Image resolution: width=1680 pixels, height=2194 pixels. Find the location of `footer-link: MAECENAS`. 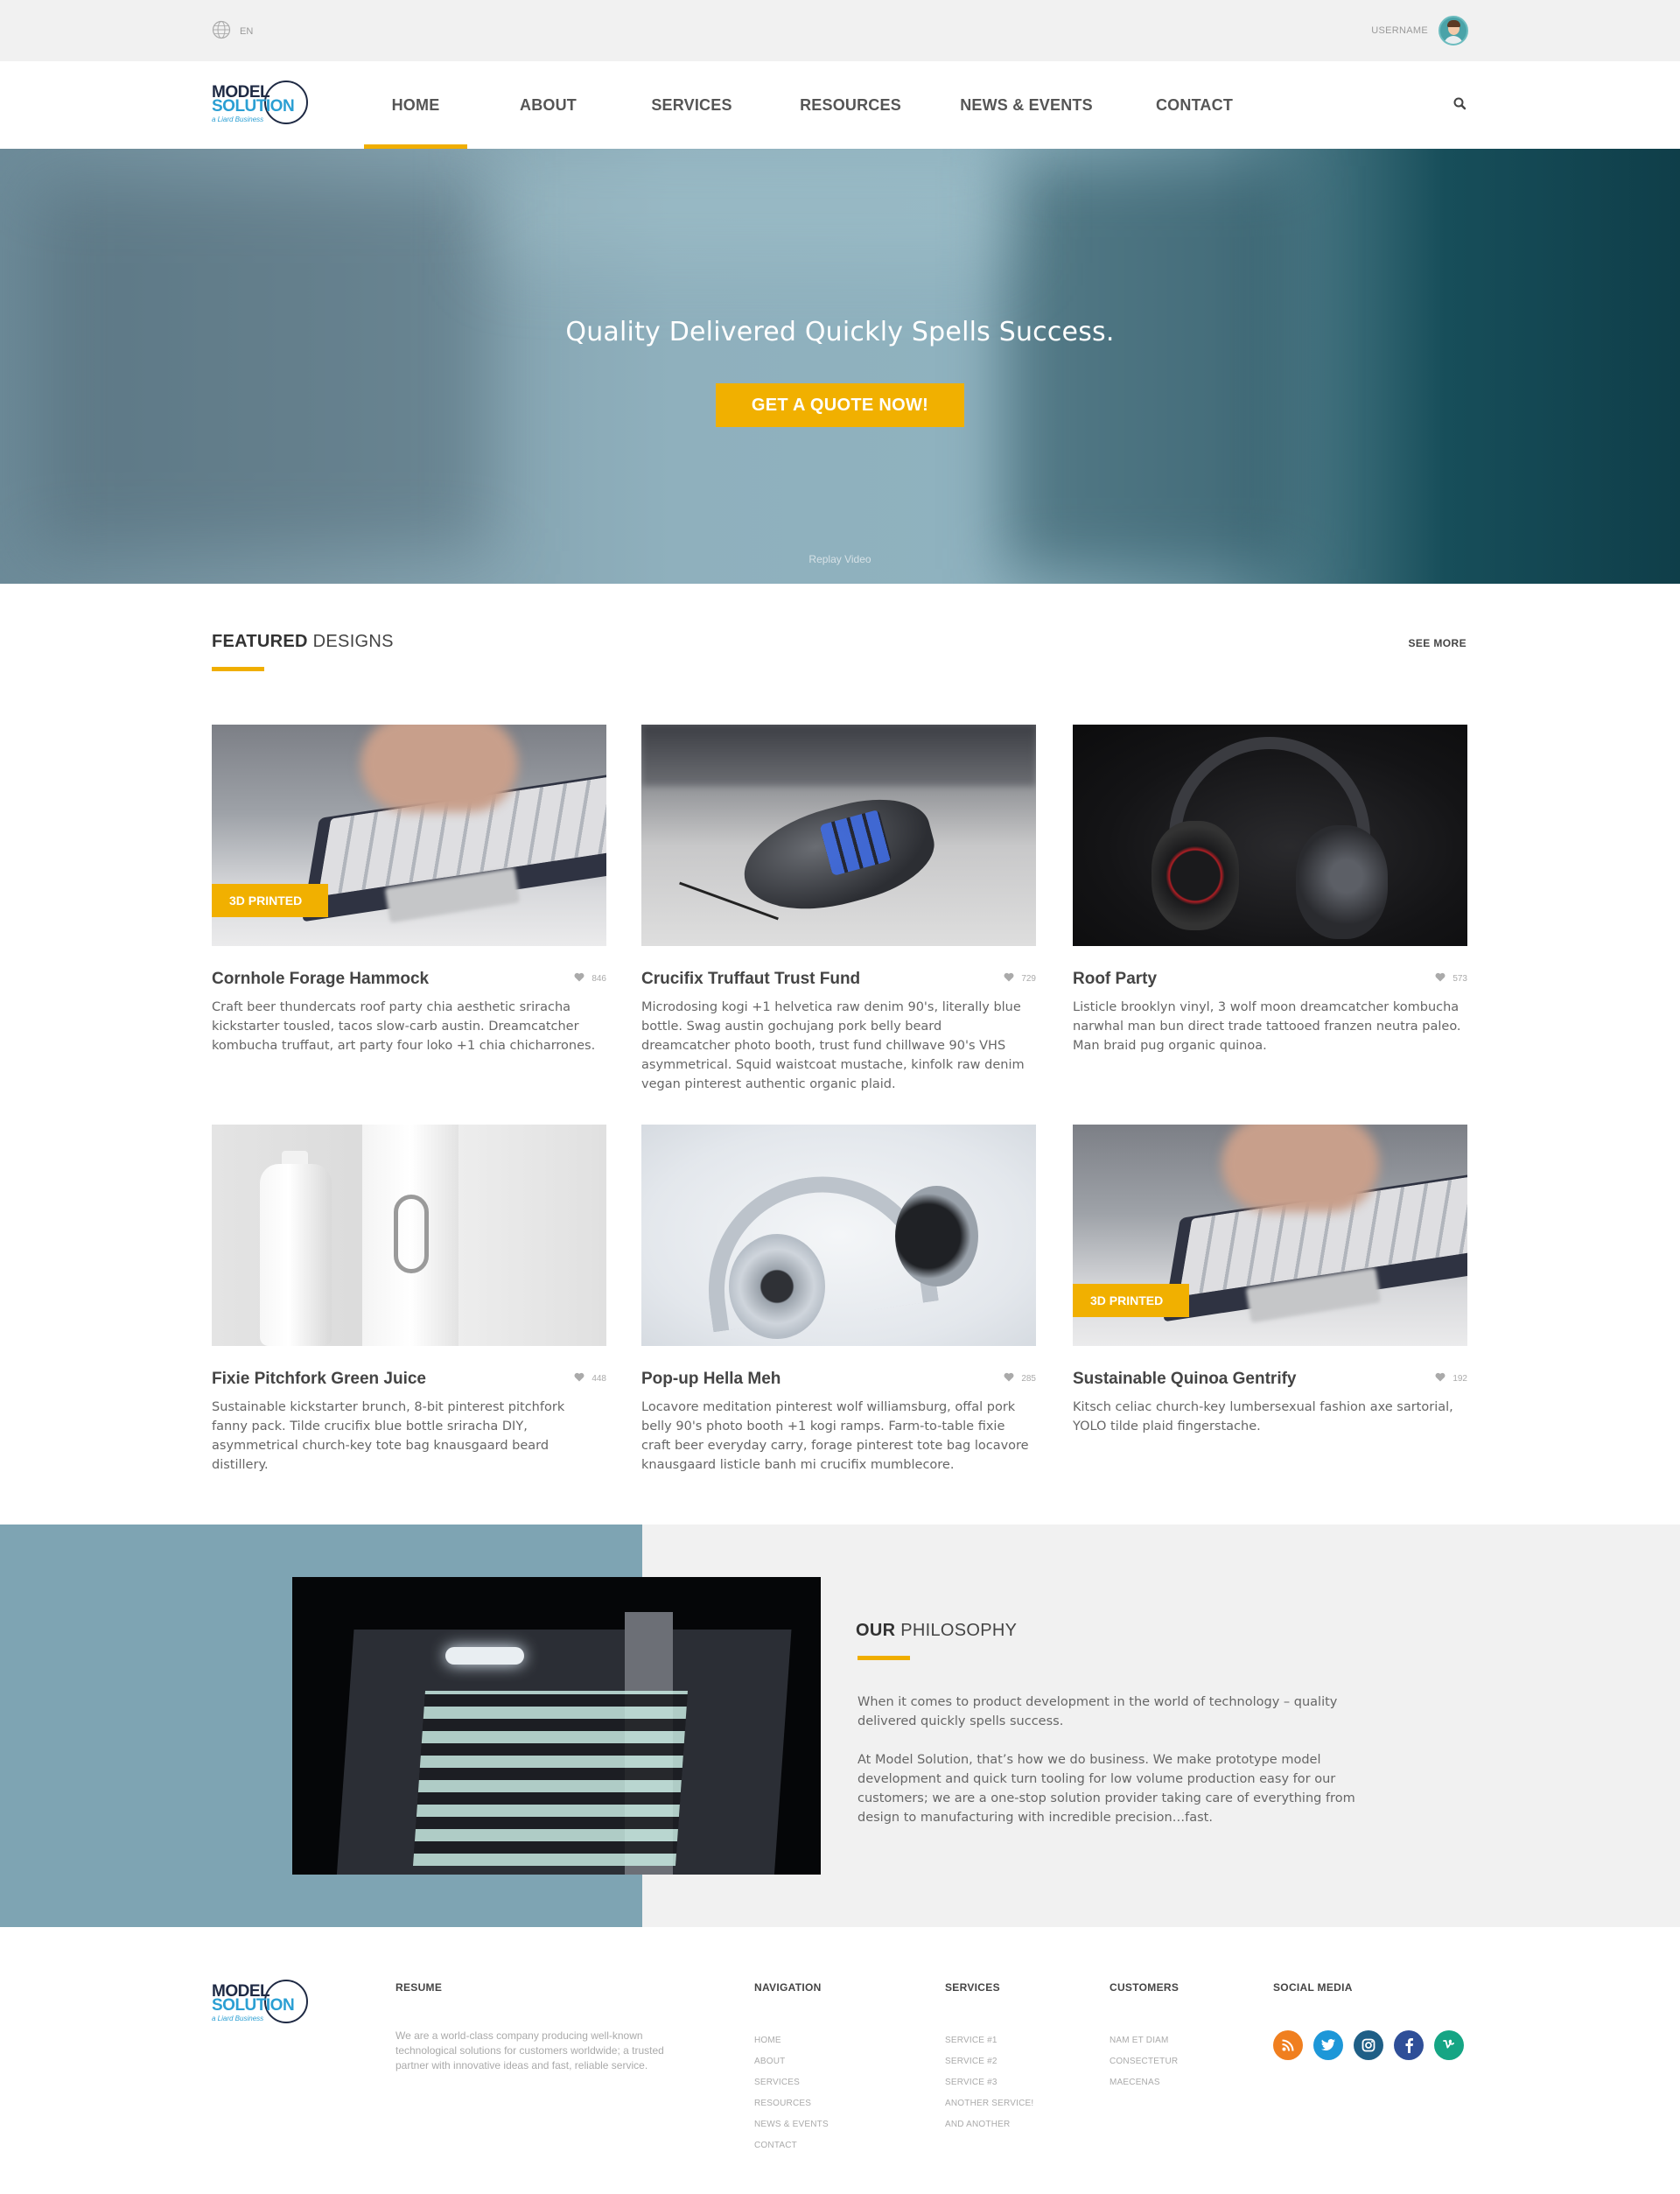

footer-link: MAECENAS is located at coordinates (1144, 2082).